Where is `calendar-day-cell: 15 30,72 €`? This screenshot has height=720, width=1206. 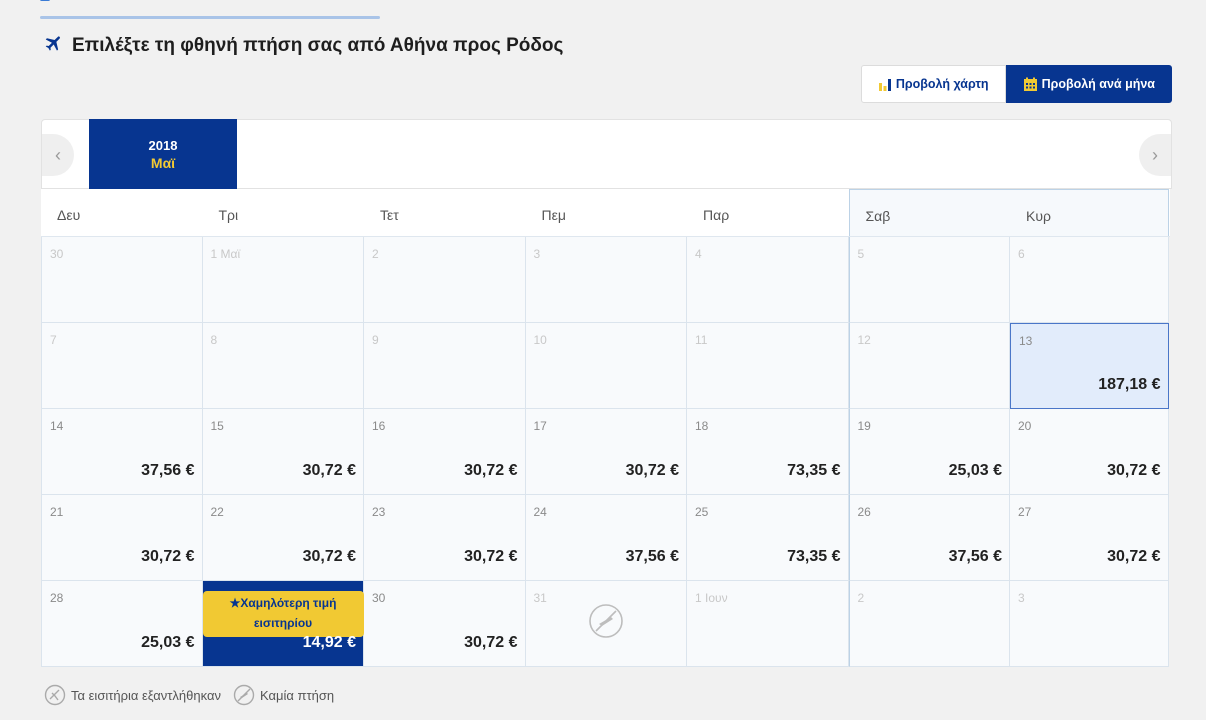 calendar-day-cell: 15 30,72 € is located at coordinates (283, 452).